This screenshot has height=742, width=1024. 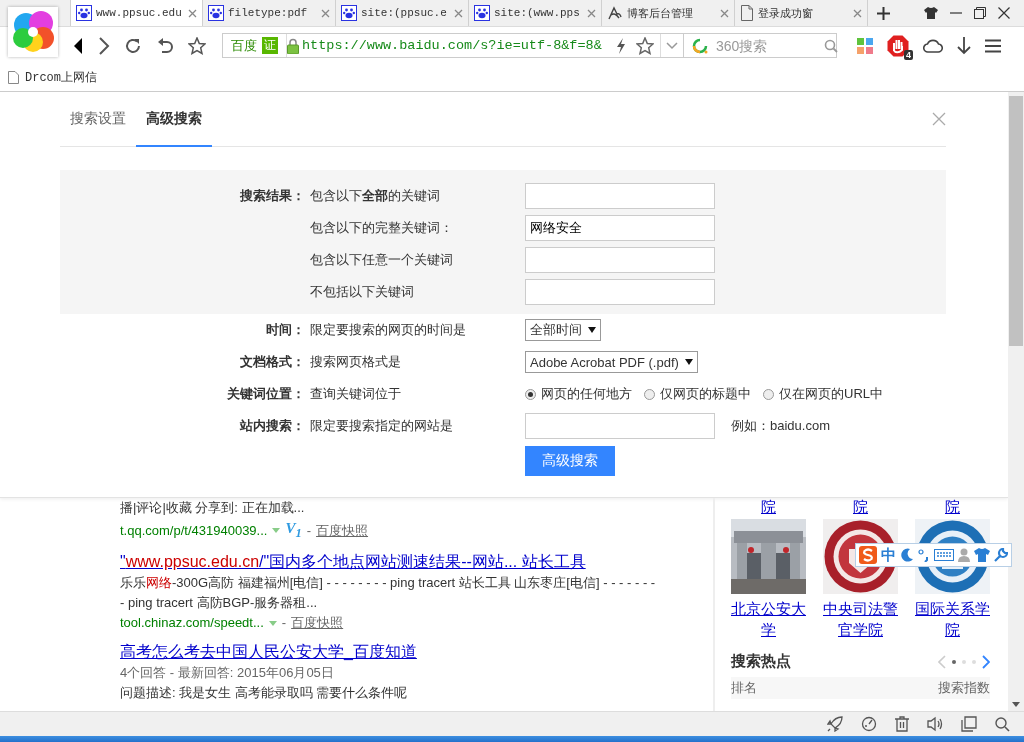 I want to click on caption-link: 国际关系学院, so click(x=952, y=619).